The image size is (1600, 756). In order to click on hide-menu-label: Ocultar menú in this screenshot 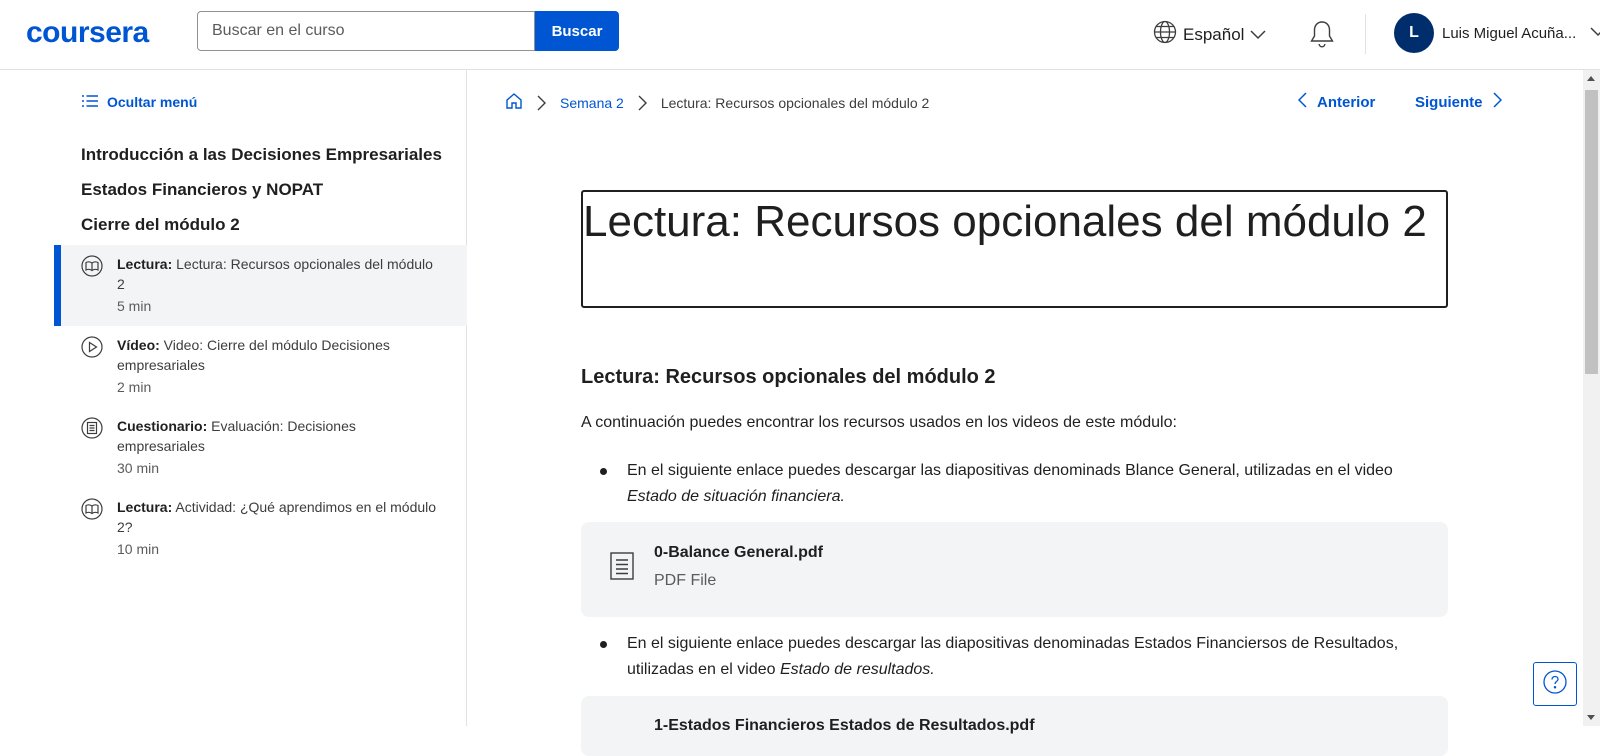, I will do `click(152, 102)`.